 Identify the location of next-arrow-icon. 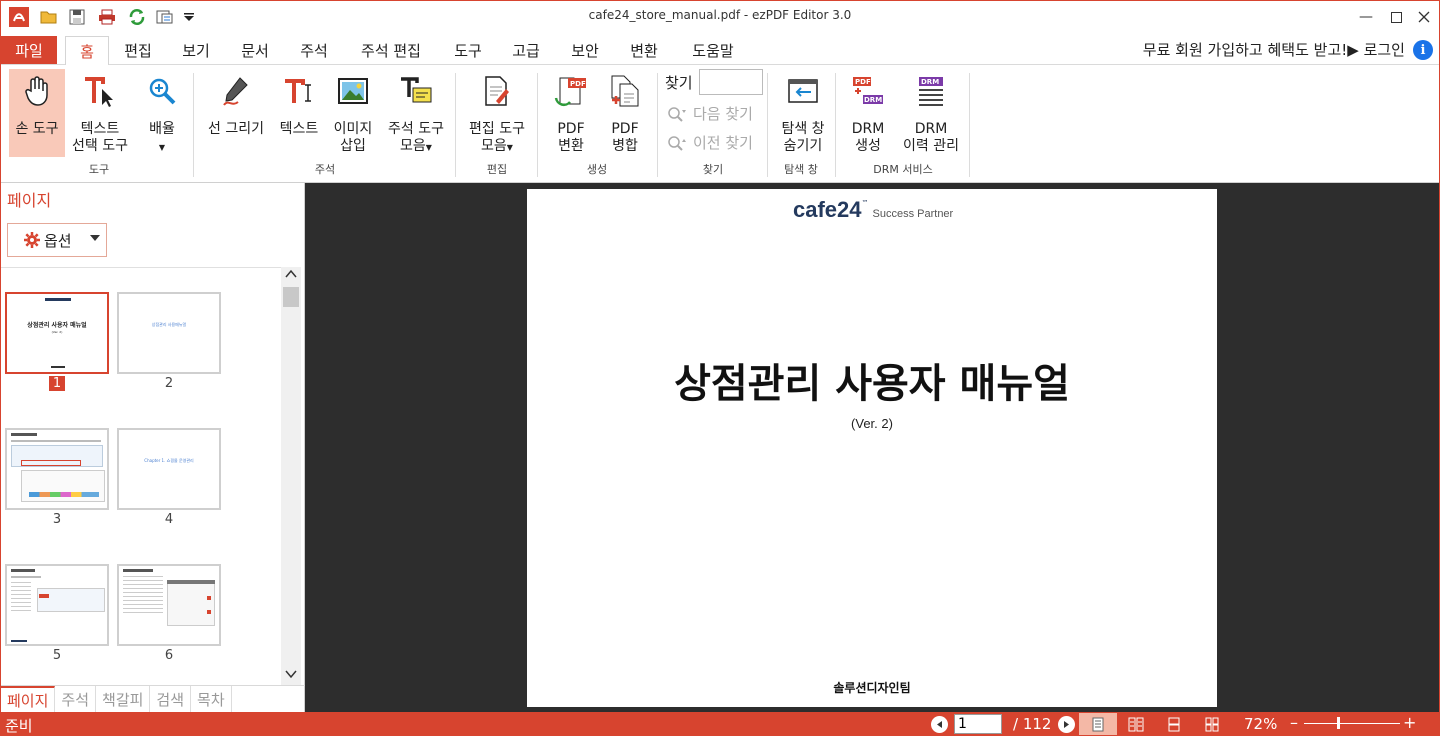
(1066, 724).